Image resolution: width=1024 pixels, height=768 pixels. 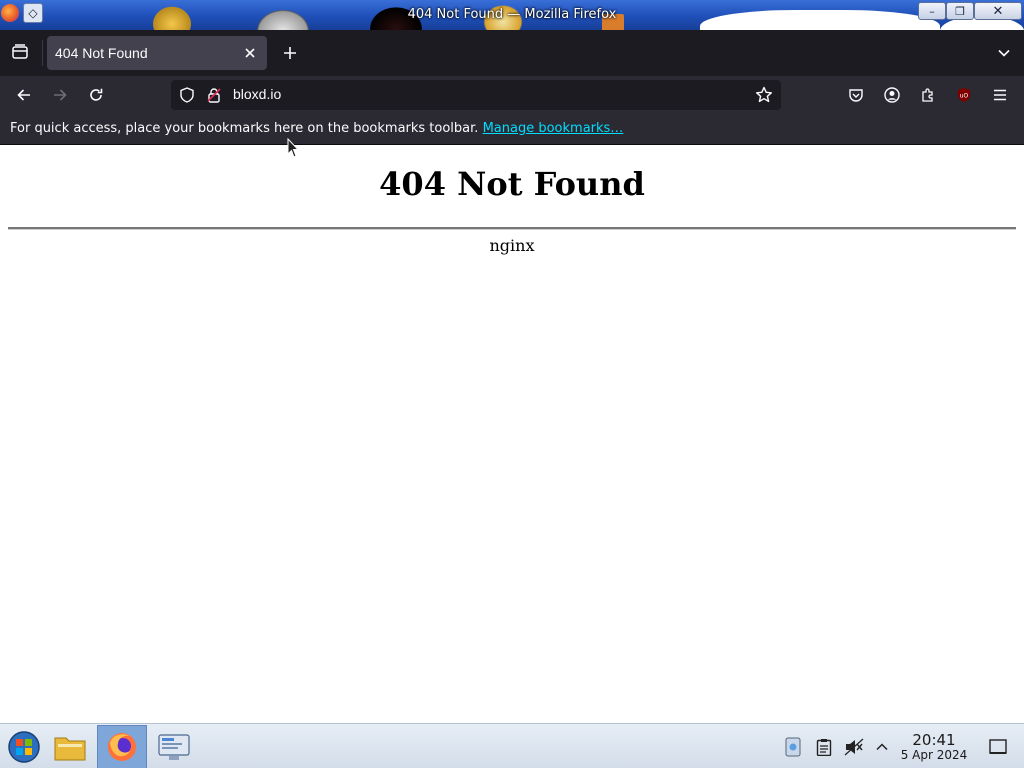 I want to click on tray-volume-muted-icon, so click(x=854, y=747).